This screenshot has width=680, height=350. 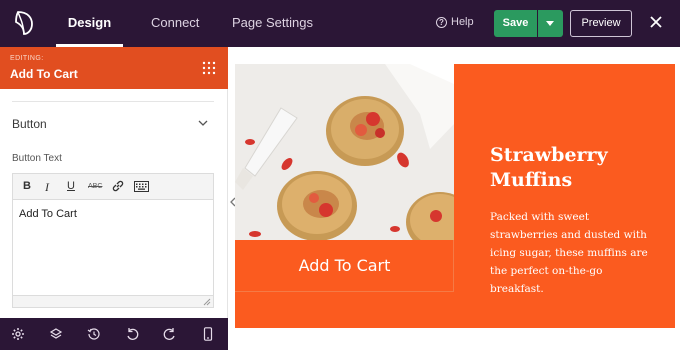 I want to click on seedprod-logo-icon, so click(x=24, y=23).